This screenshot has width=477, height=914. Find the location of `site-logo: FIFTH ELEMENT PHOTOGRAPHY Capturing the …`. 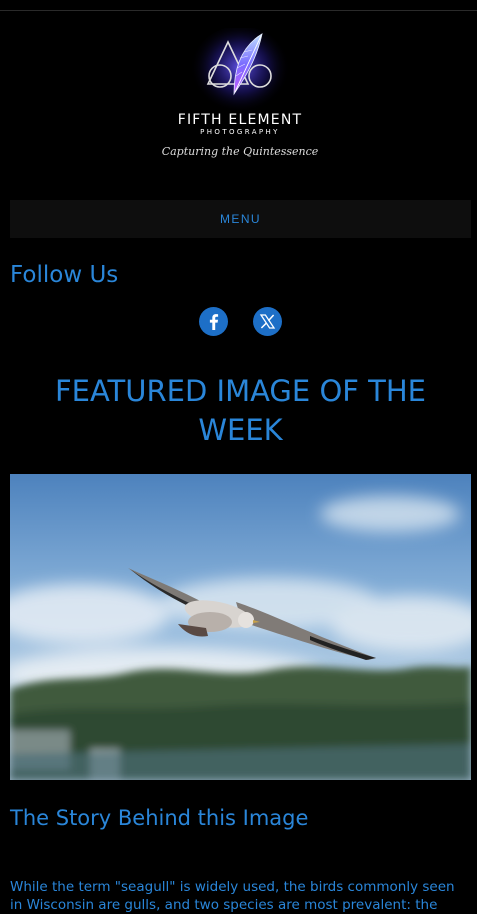

site-logo: FIFTH ELEMENT PHOTOGRAPHY Capturing the … is located at coordinates (240, 100).